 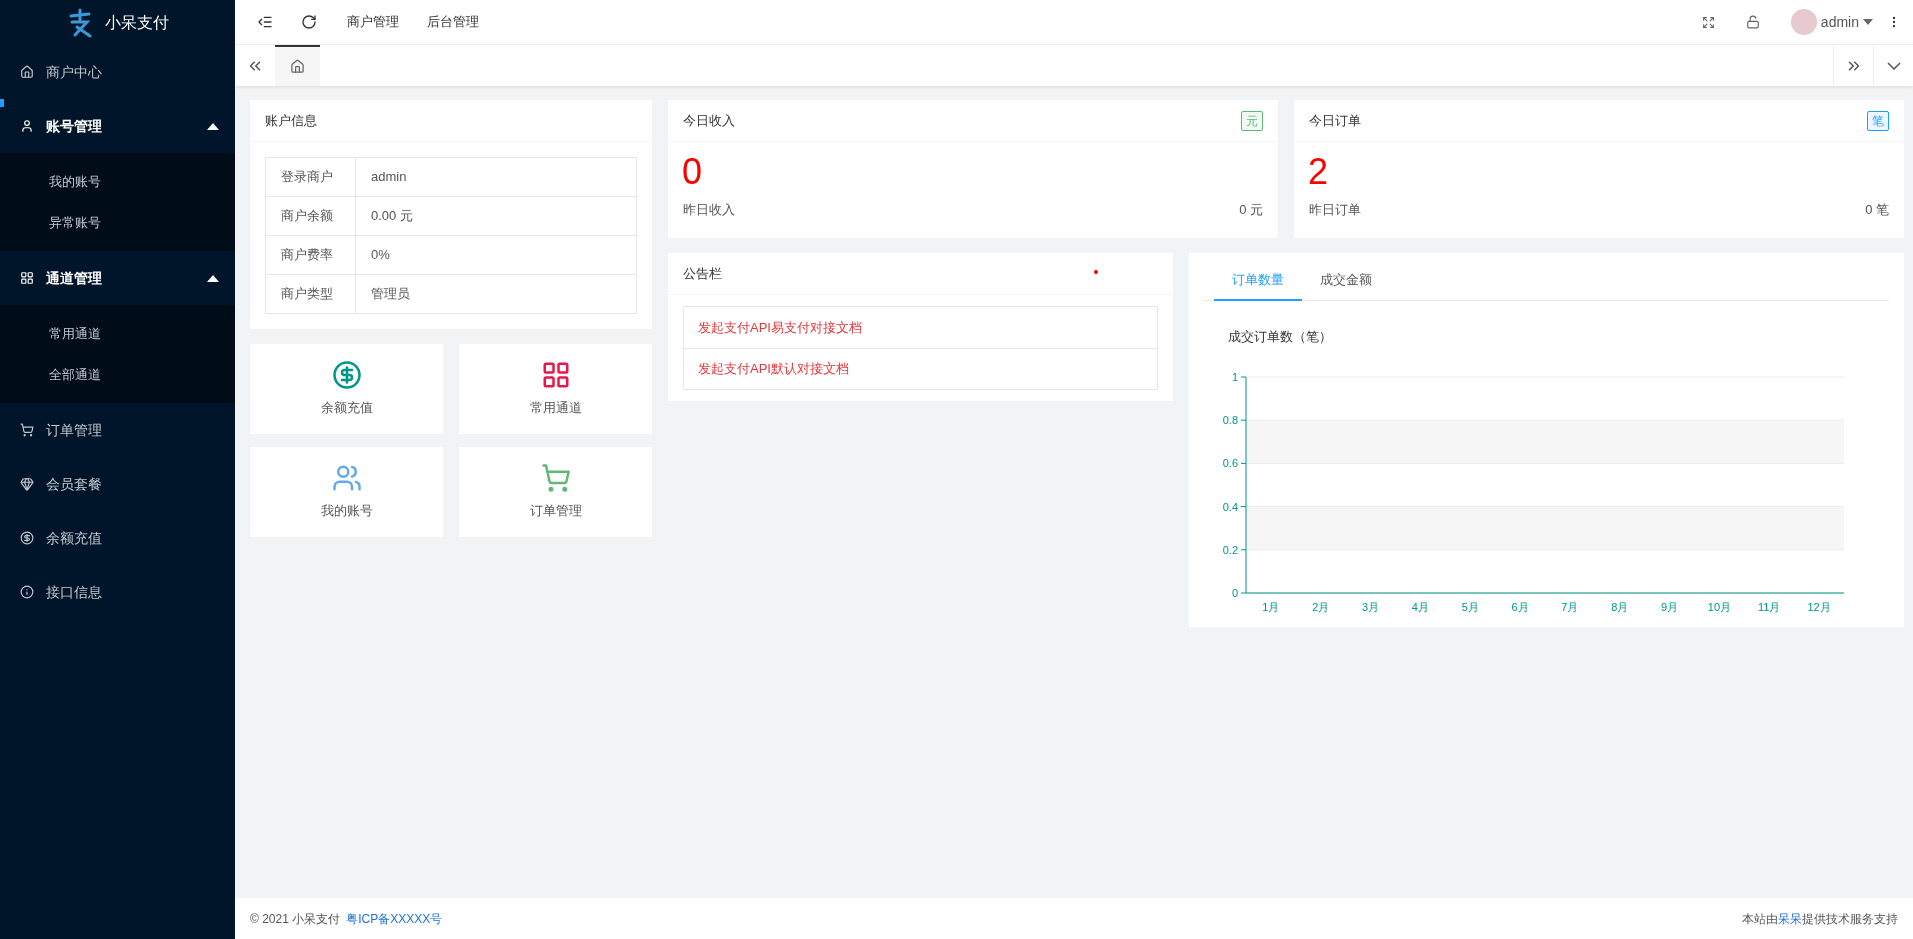 I want to click on top-menu-link: 后台管理, so click(x=453, y=22).